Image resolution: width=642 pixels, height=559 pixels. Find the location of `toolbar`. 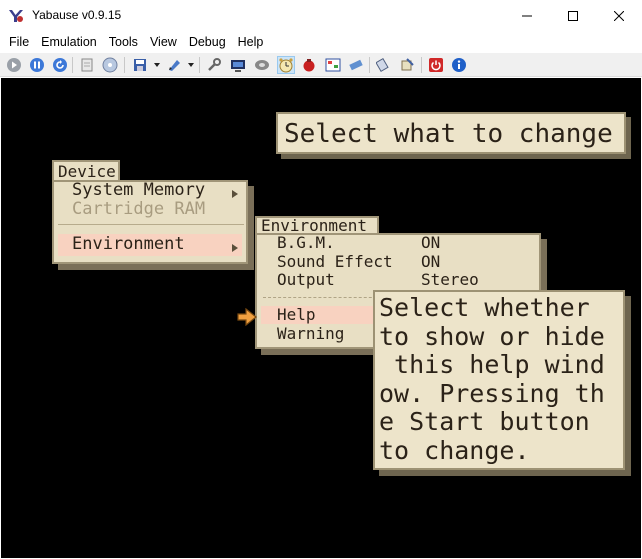

toolbar is located at coordinates (321, 65).